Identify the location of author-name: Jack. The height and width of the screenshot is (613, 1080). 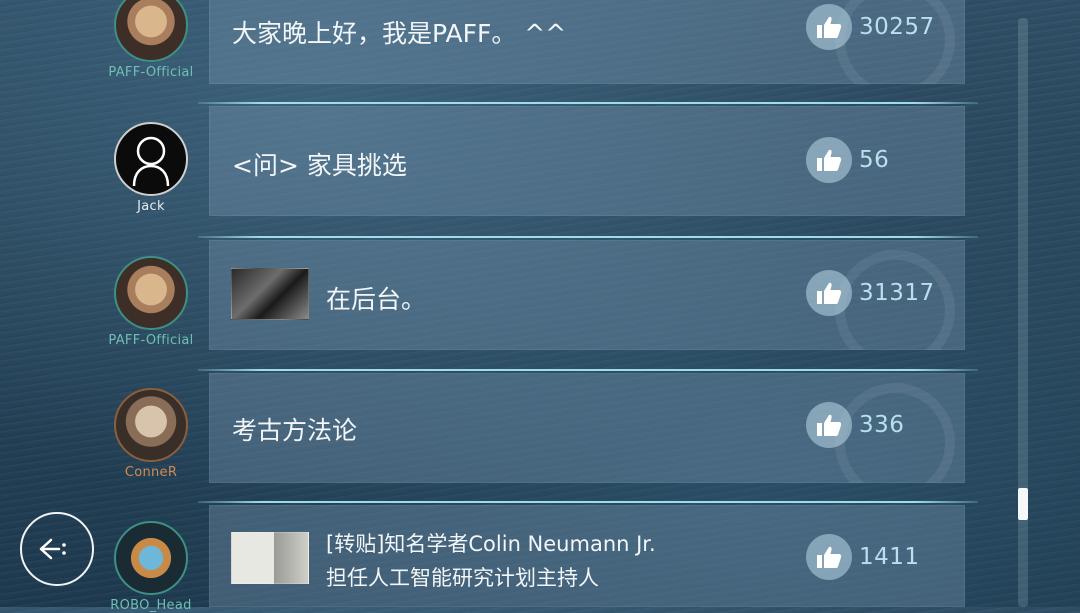
(151, 206).